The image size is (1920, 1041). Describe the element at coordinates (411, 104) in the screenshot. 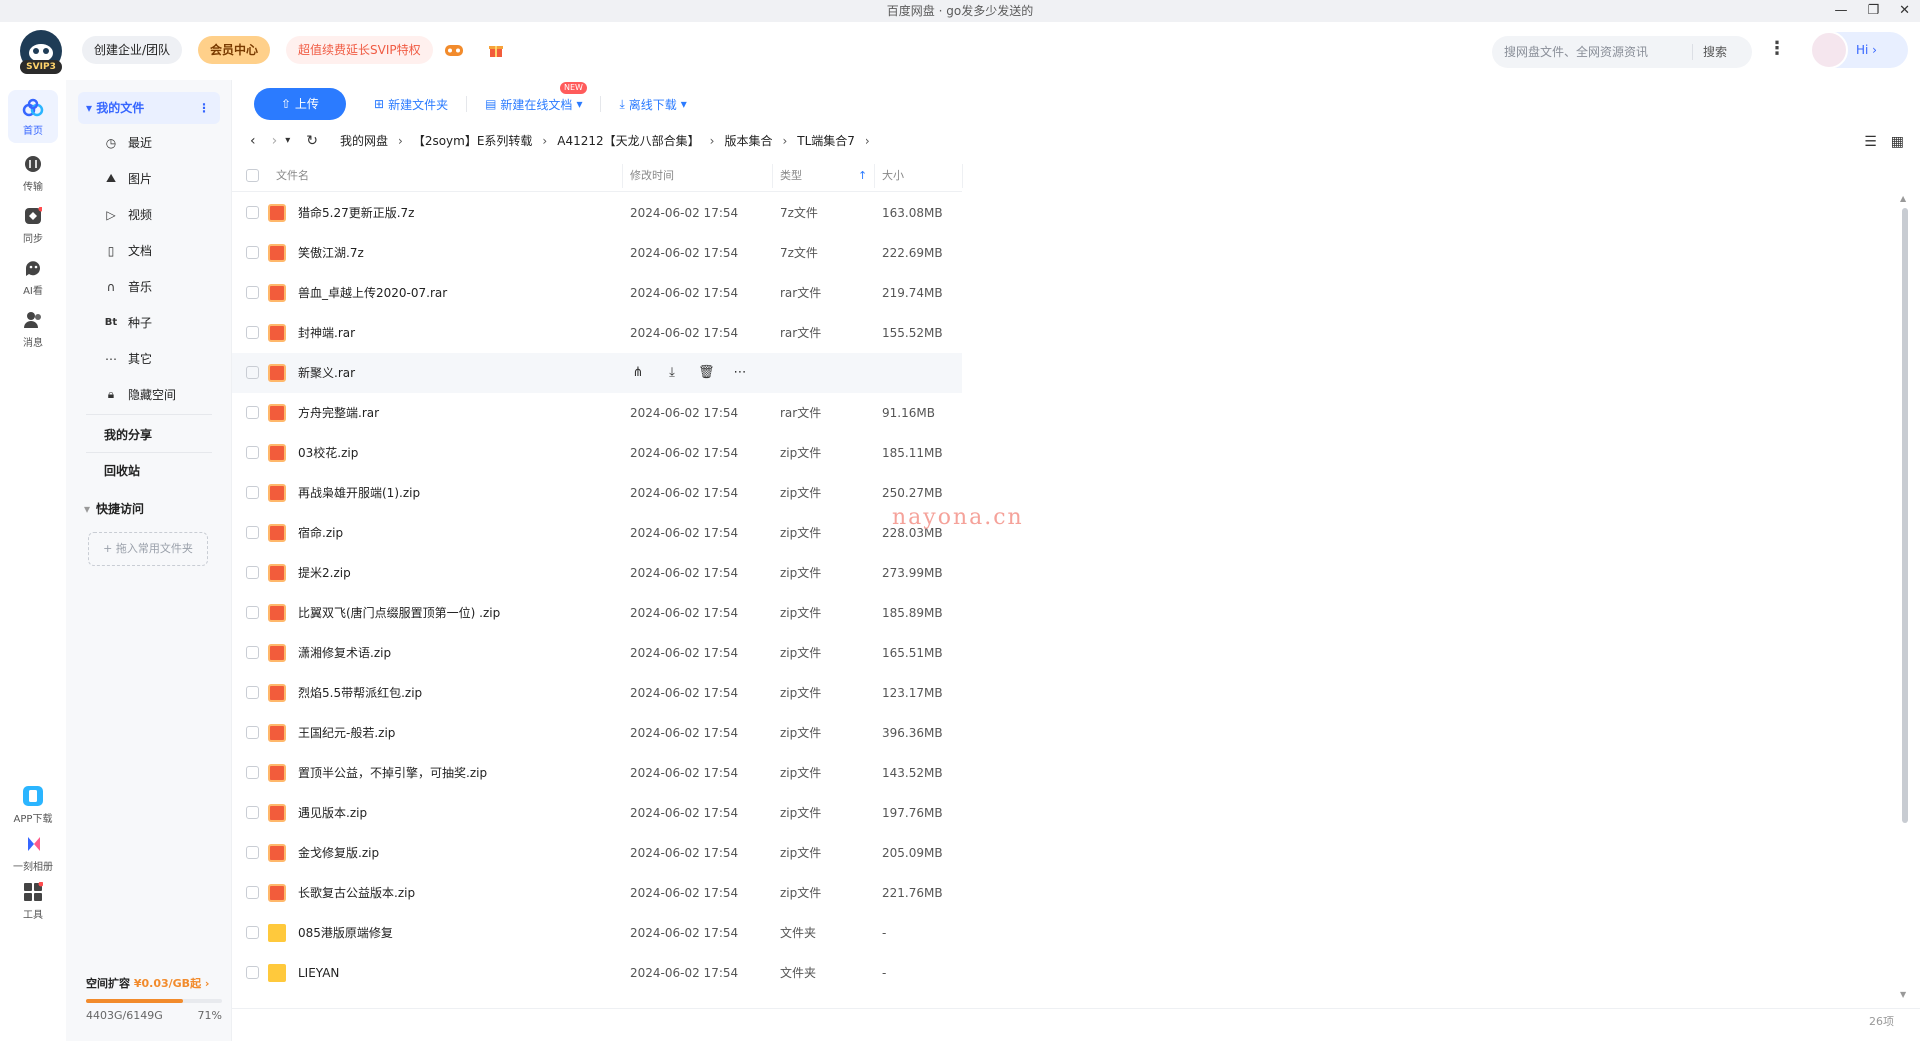

I see `new-folder-button: ⊞ 新建文件夹` at that location.